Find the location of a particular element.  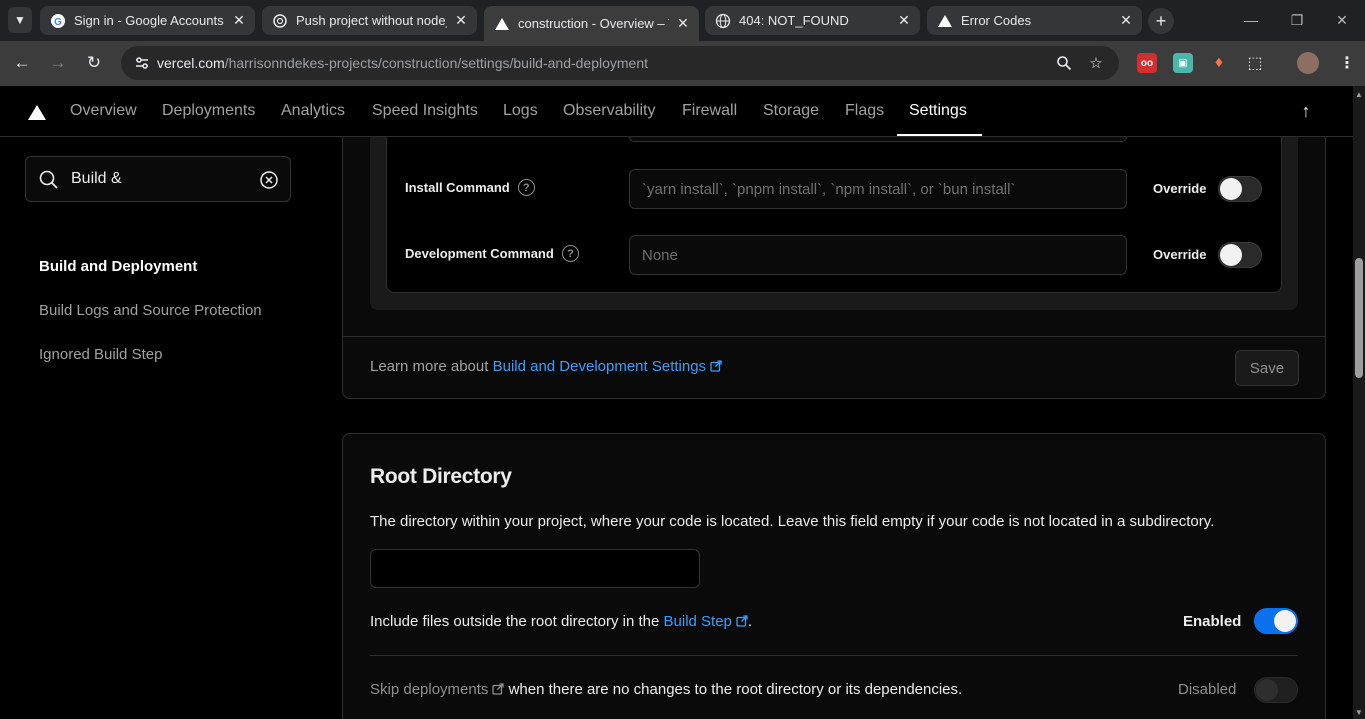

tab-title: 404: NOT_FOUND is located at coordinates (794, 20).